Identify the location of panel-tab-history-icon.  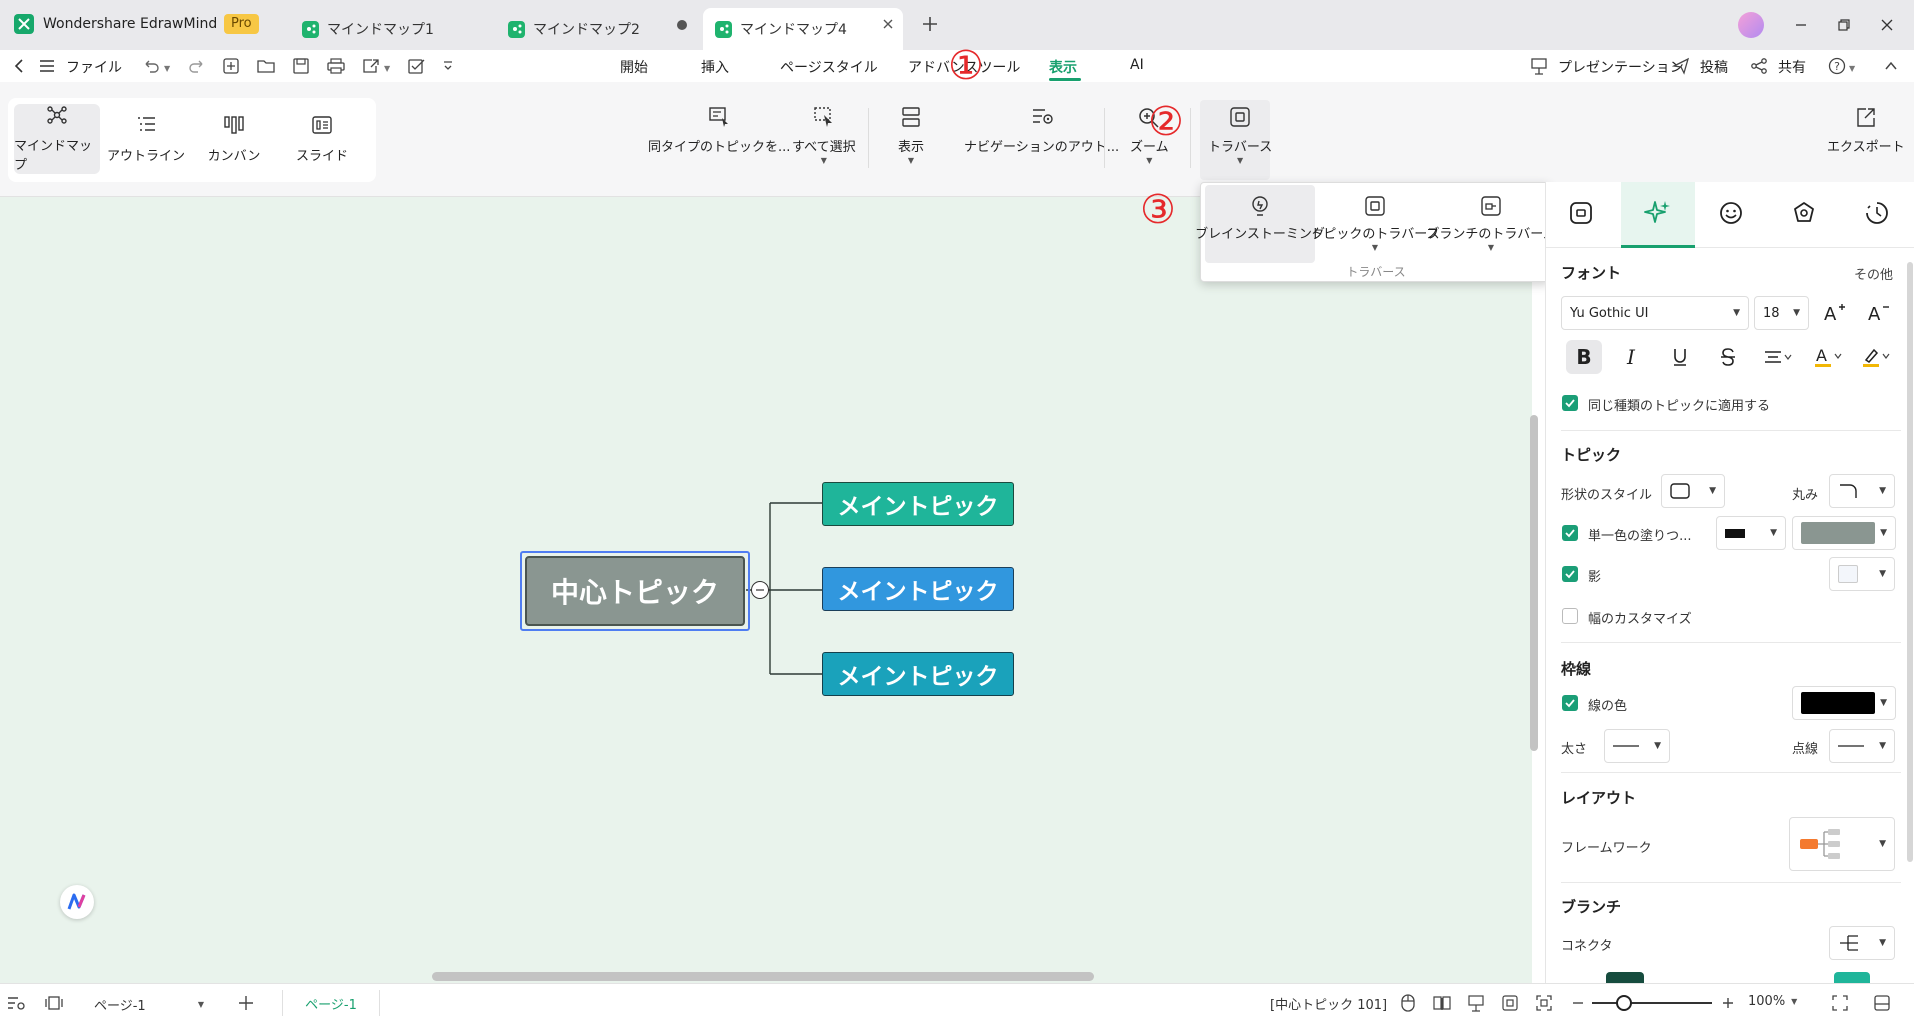
(1877, 213).